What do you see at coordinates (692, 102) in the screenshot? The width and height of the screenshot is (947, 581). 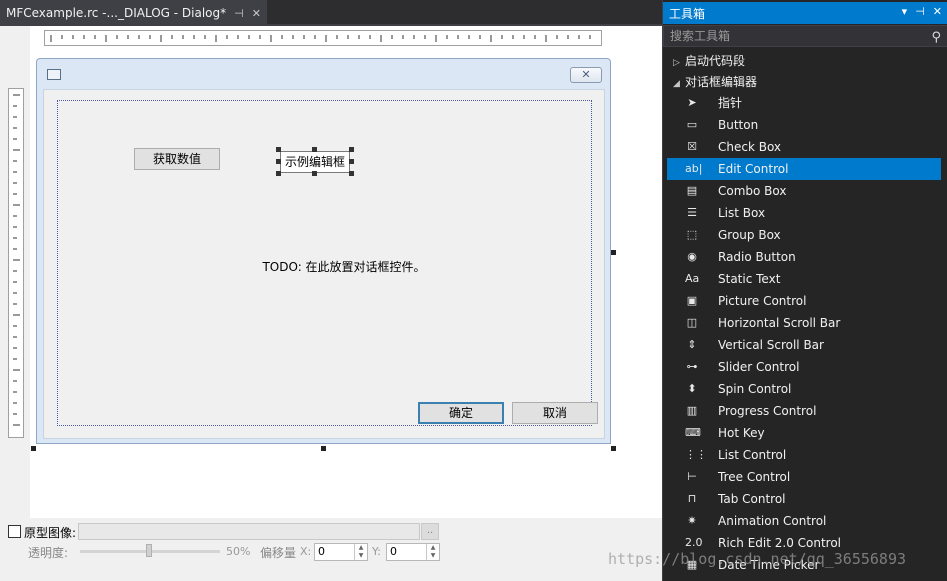 I see `pointer-icon: ➤` at bounding box center [692, 102].